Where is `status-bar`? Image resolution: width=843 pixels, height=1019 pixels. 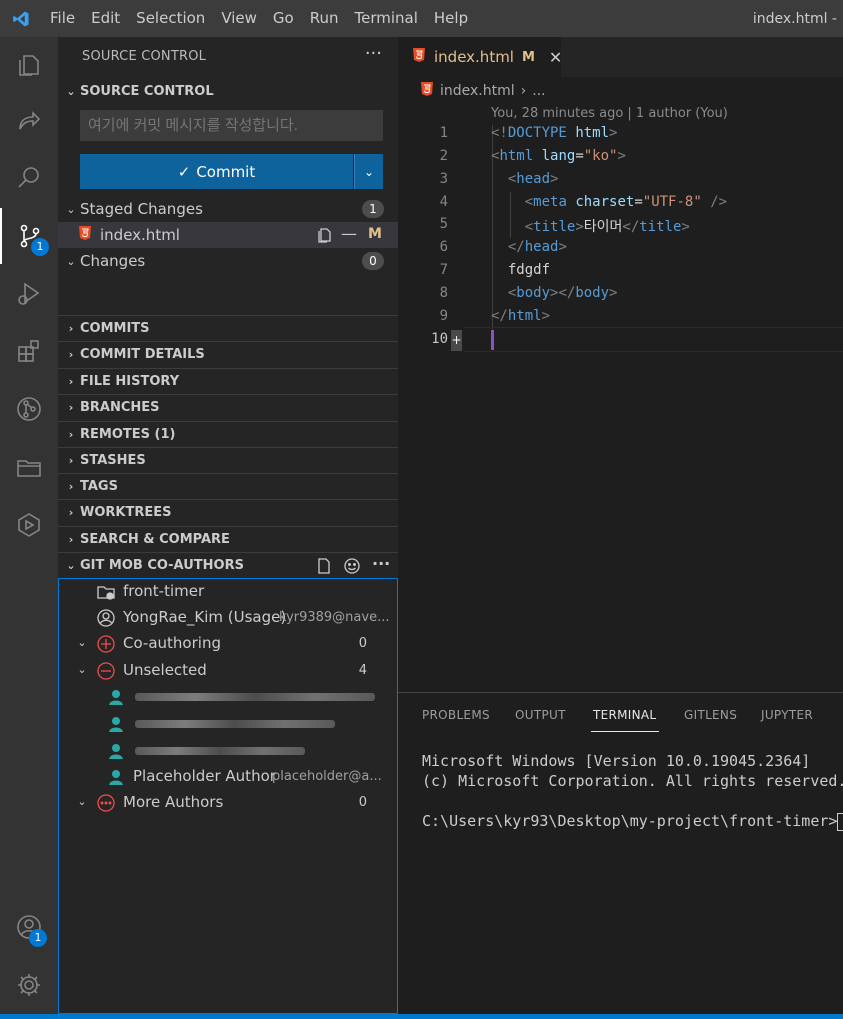 status-bar is located at coordinates (421, 1016).